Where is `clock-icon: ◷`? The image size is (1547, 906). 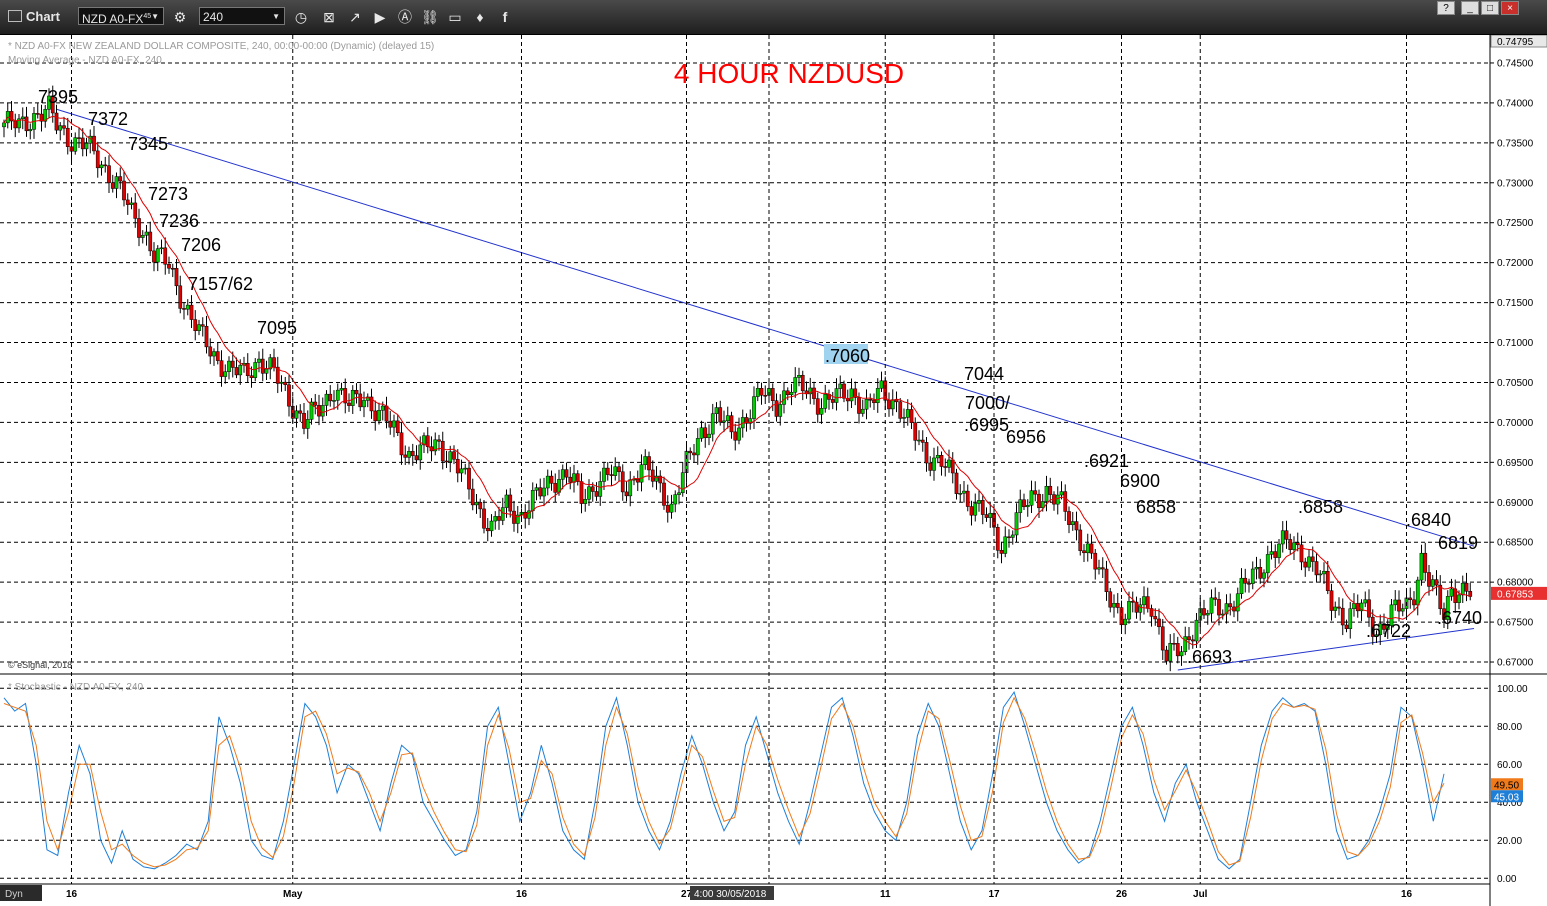
clock-icon: ◷ is located at coordinates (301, 17).